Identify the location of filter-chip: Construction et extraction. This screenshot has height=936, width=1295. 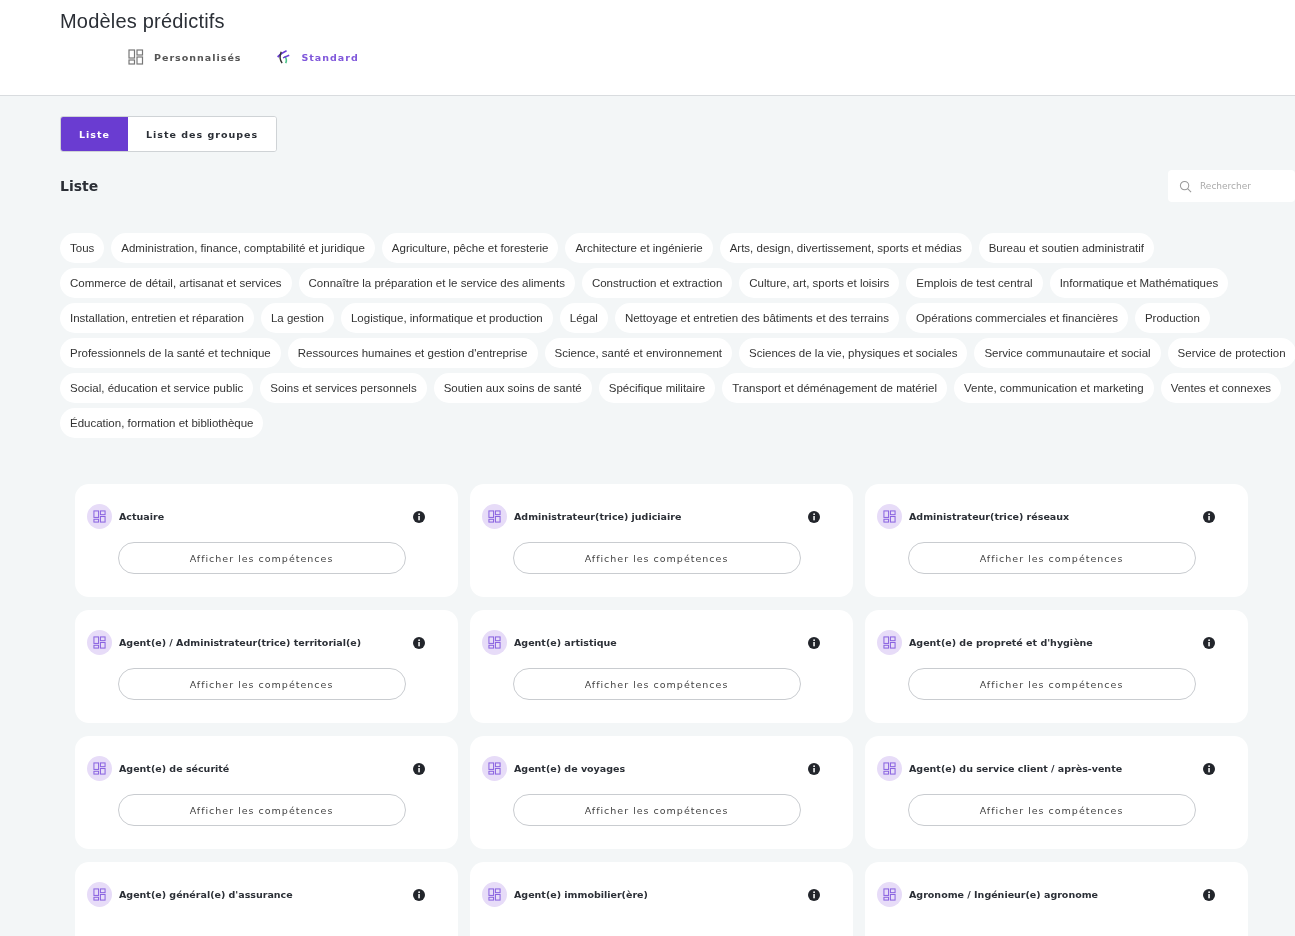
(657, 283).